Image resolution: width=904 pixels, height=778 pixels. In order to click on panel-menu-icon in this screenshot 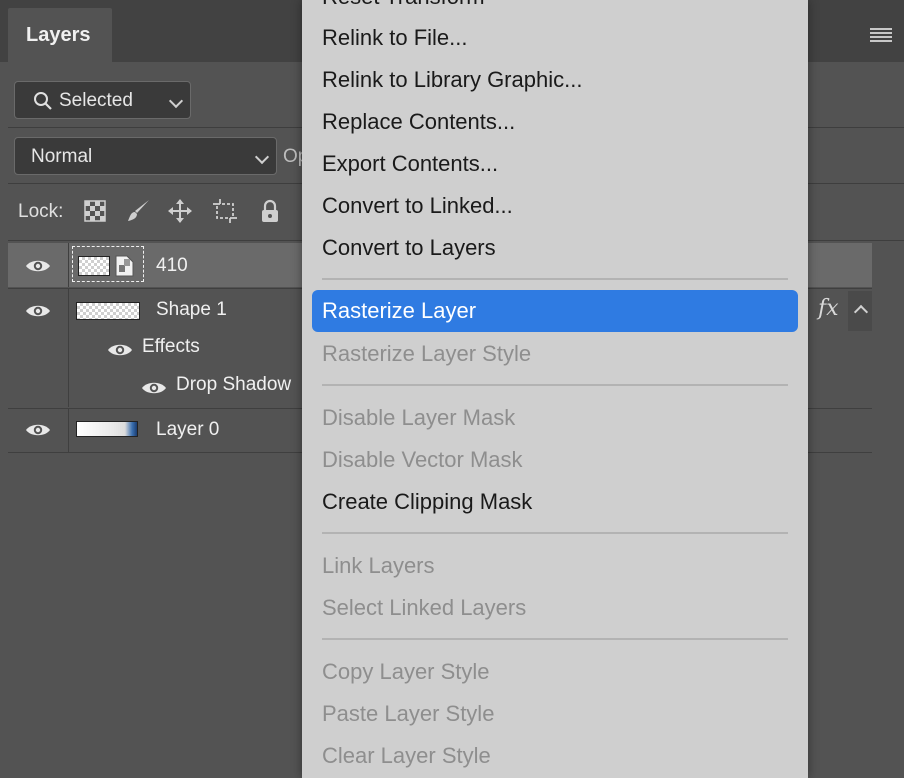, I will do `click(881, 35)`.